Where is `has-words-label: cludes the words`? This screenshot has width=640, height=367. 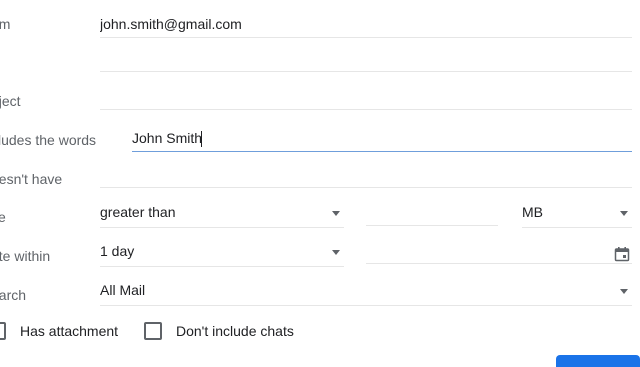 has-words-label: cludes the words is located at coordinates (48, 140).